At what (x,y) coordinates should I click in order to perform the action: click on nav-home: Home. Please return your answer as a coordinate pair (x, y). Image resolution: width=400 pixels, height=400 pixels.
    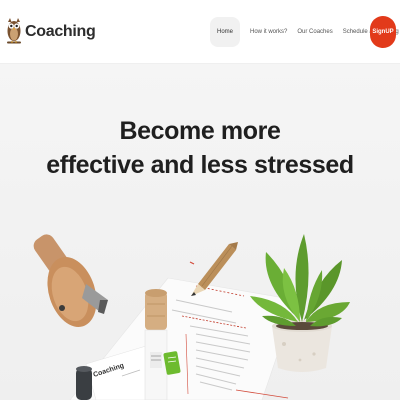
    Looking at the image, I should click on (225, 32).